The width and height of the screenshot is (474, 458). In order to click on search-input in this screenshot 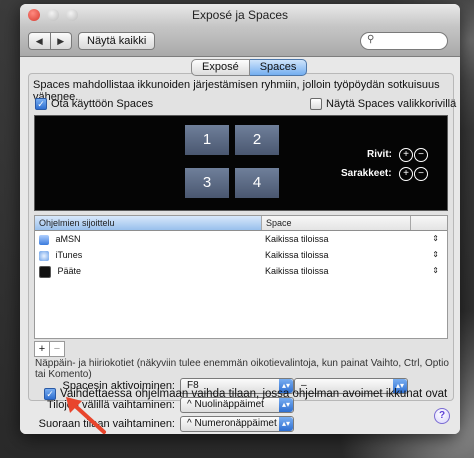, I will do `click(410, 40)`.